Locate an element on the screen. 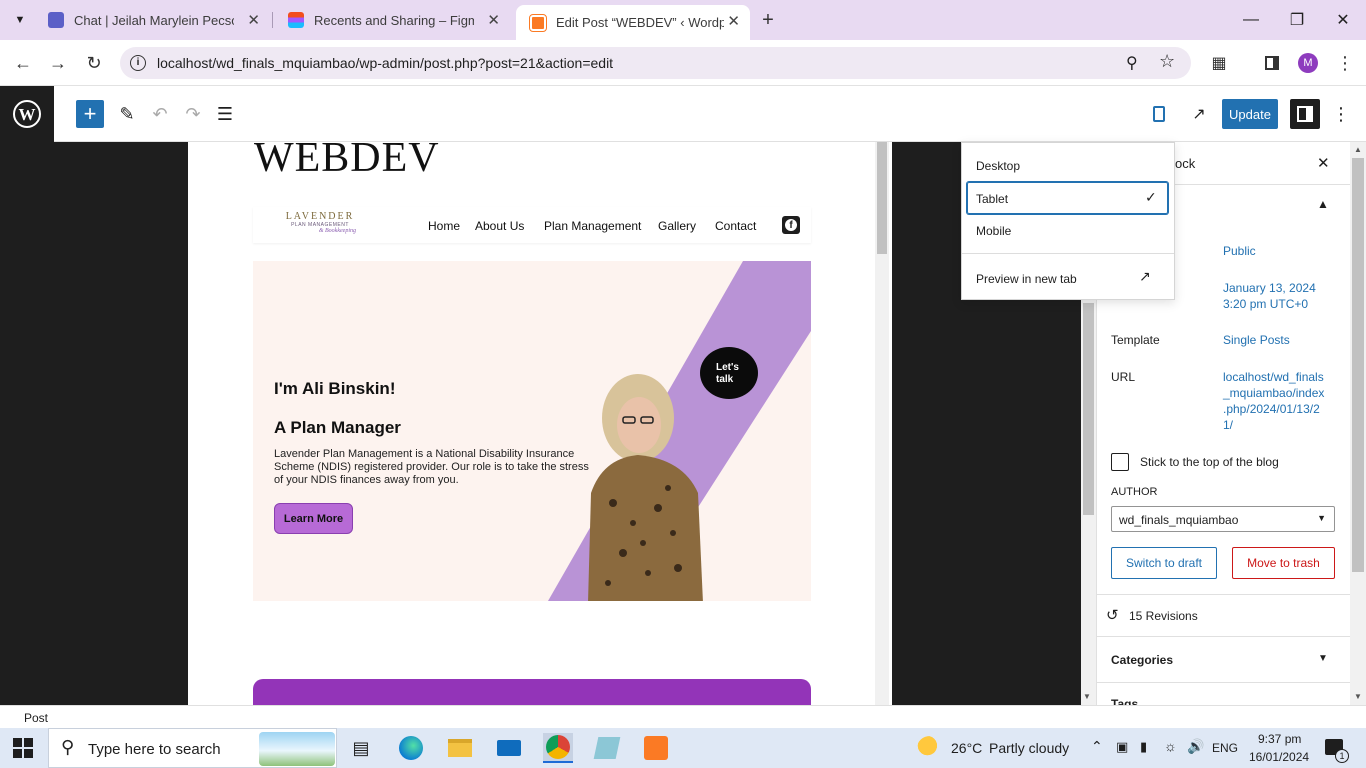  update-button: Update is located at coordinates (1250, 114).